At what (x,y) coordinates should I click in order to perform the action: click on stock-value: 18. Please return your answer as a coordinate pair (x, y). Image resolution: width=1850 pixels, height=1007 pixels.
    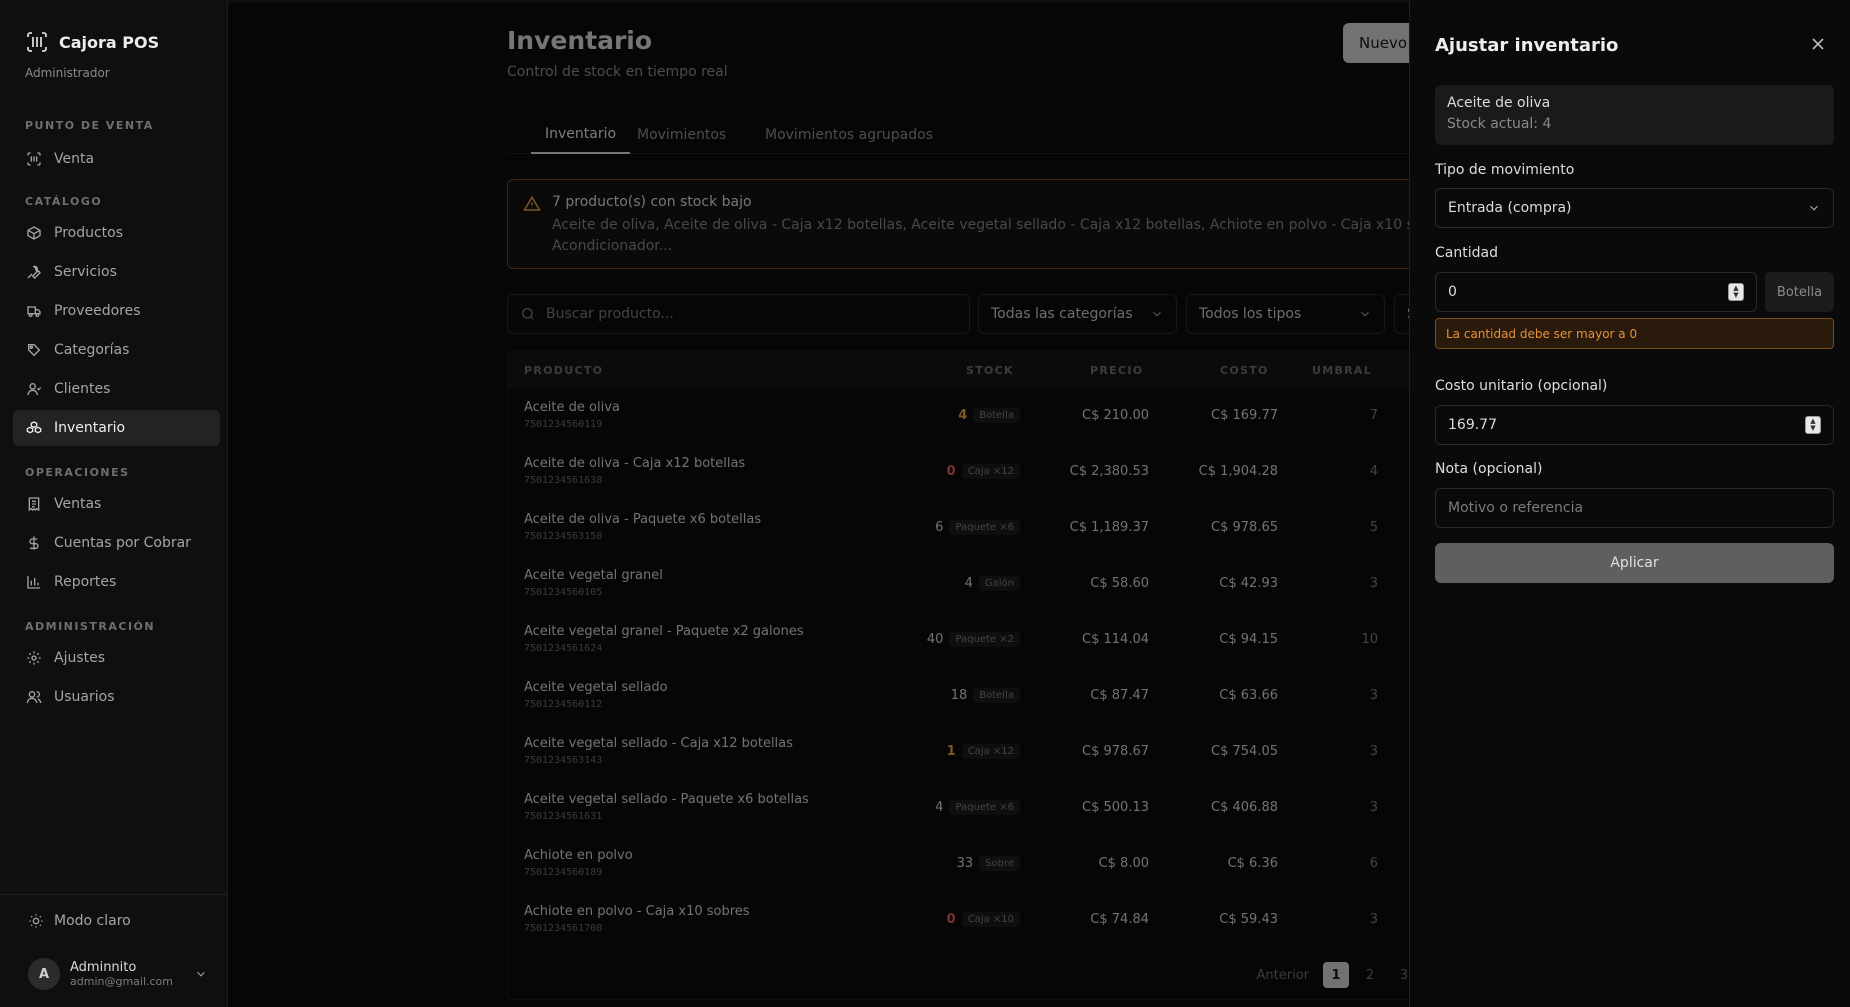
    Looking at the image, I should click on (959, 695).